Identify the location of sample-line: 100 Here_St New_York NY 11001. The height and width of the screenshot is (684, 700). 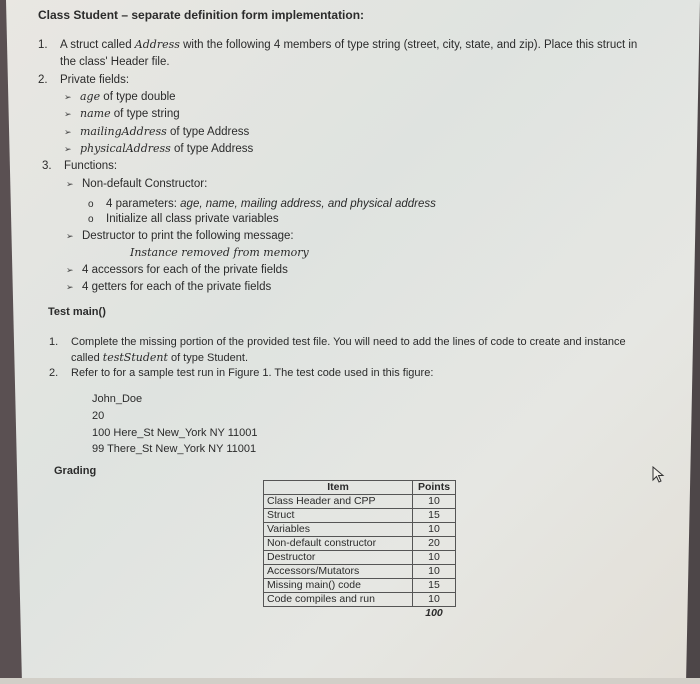
(175, 433).